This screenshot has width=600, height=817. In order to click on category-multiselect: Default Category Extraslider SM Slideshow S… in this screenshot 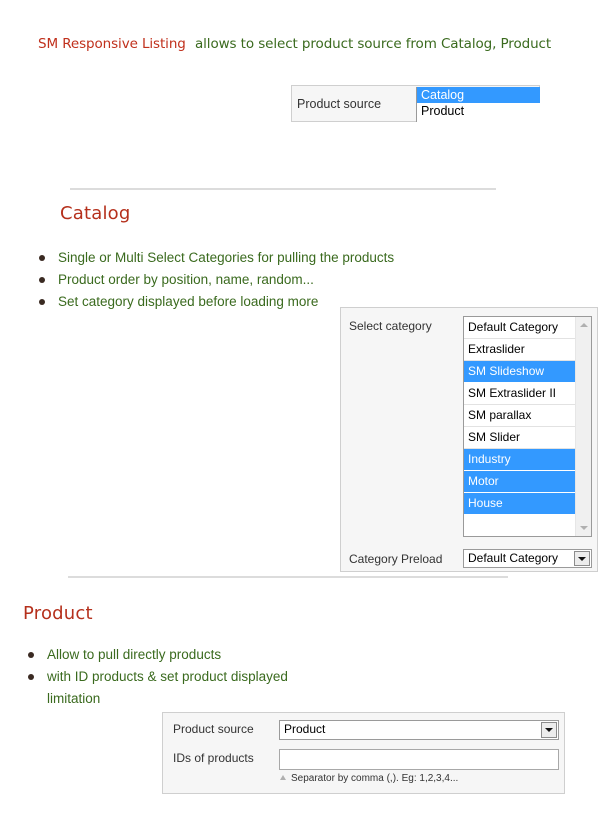, I will do `click(527, 426)`.